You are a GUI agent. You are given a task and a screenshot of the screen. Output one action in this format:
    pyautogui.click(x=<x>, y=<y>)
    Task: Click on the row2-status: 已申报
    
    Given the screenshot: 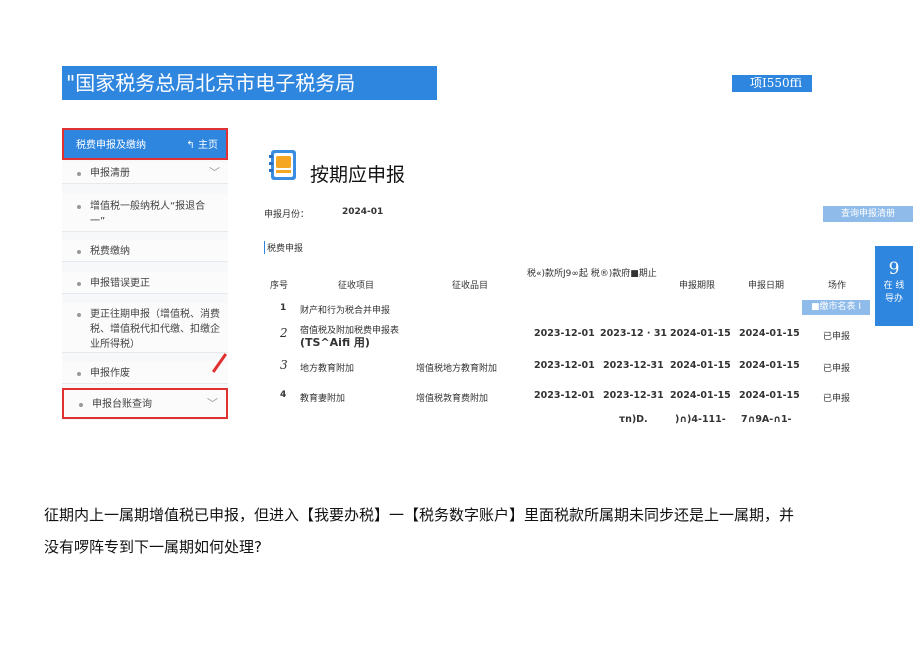 What is the action you would take?
    pyautogui.click(x=836, y=335)
    